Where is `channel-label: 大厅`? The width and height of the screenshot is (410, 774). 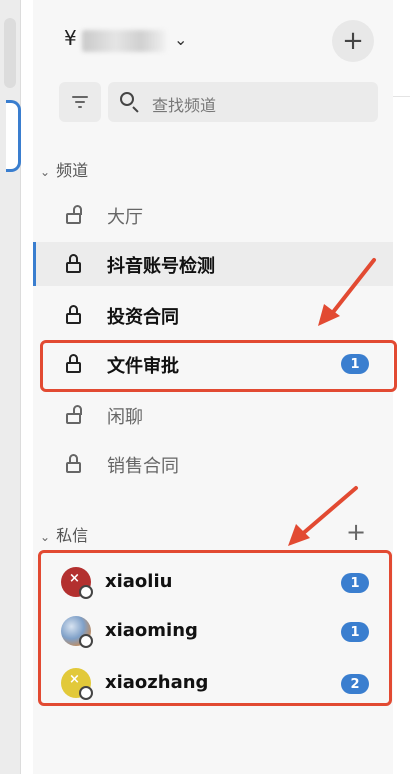
channel-label: 大厅 is located at coordinates (125, 217).